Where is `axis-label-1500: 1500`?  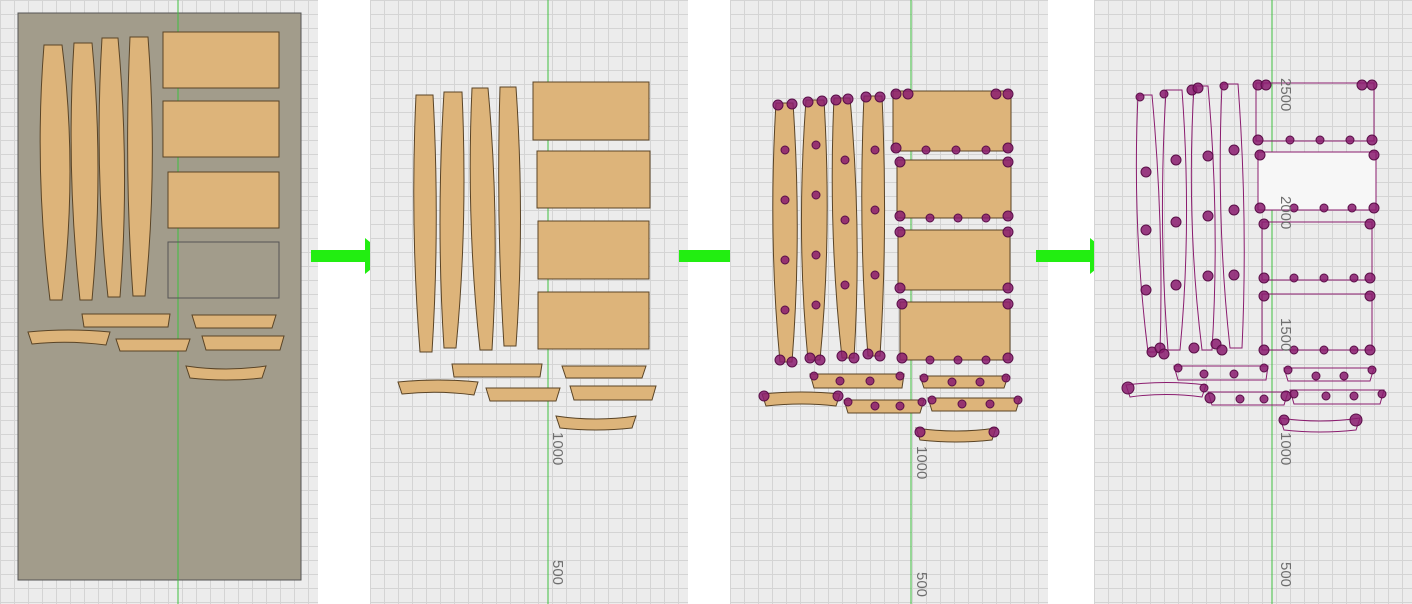
axis-label-1500: 1500 is located at coordinates (1285, 335).